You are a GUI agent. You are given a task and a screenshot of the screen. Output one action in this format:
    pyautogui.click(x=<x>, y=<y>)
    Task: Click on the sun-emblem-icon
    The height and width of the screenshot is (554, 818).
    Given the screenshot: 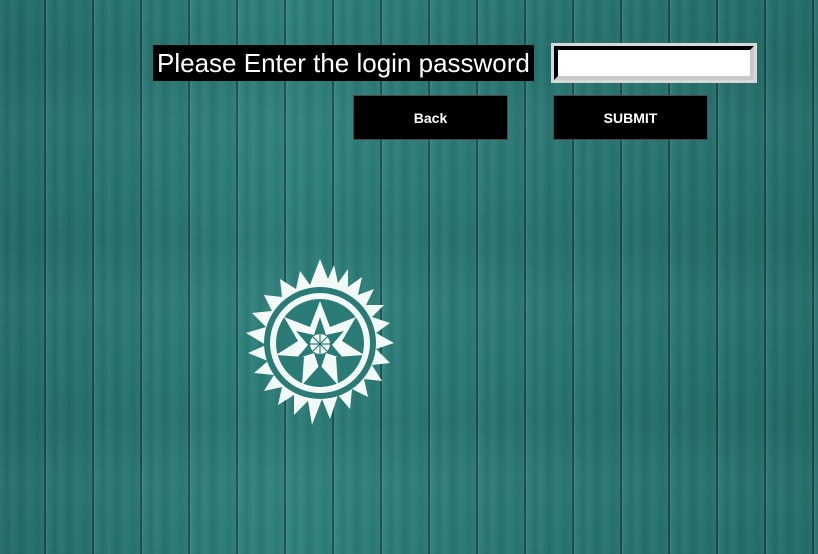 What is the action you would take?
    pyautogui.click(x=320, y=342)
    